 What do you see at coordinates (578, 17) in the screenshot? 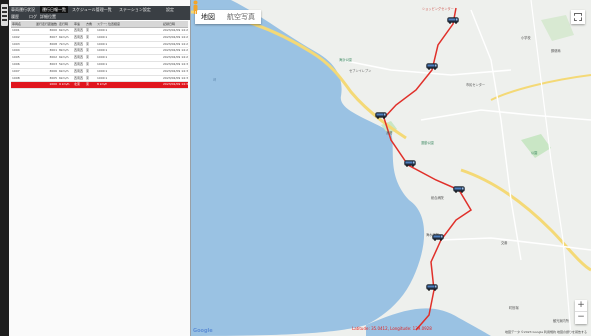
I see `fullscreen-icon` at bounding box center [578, 17].